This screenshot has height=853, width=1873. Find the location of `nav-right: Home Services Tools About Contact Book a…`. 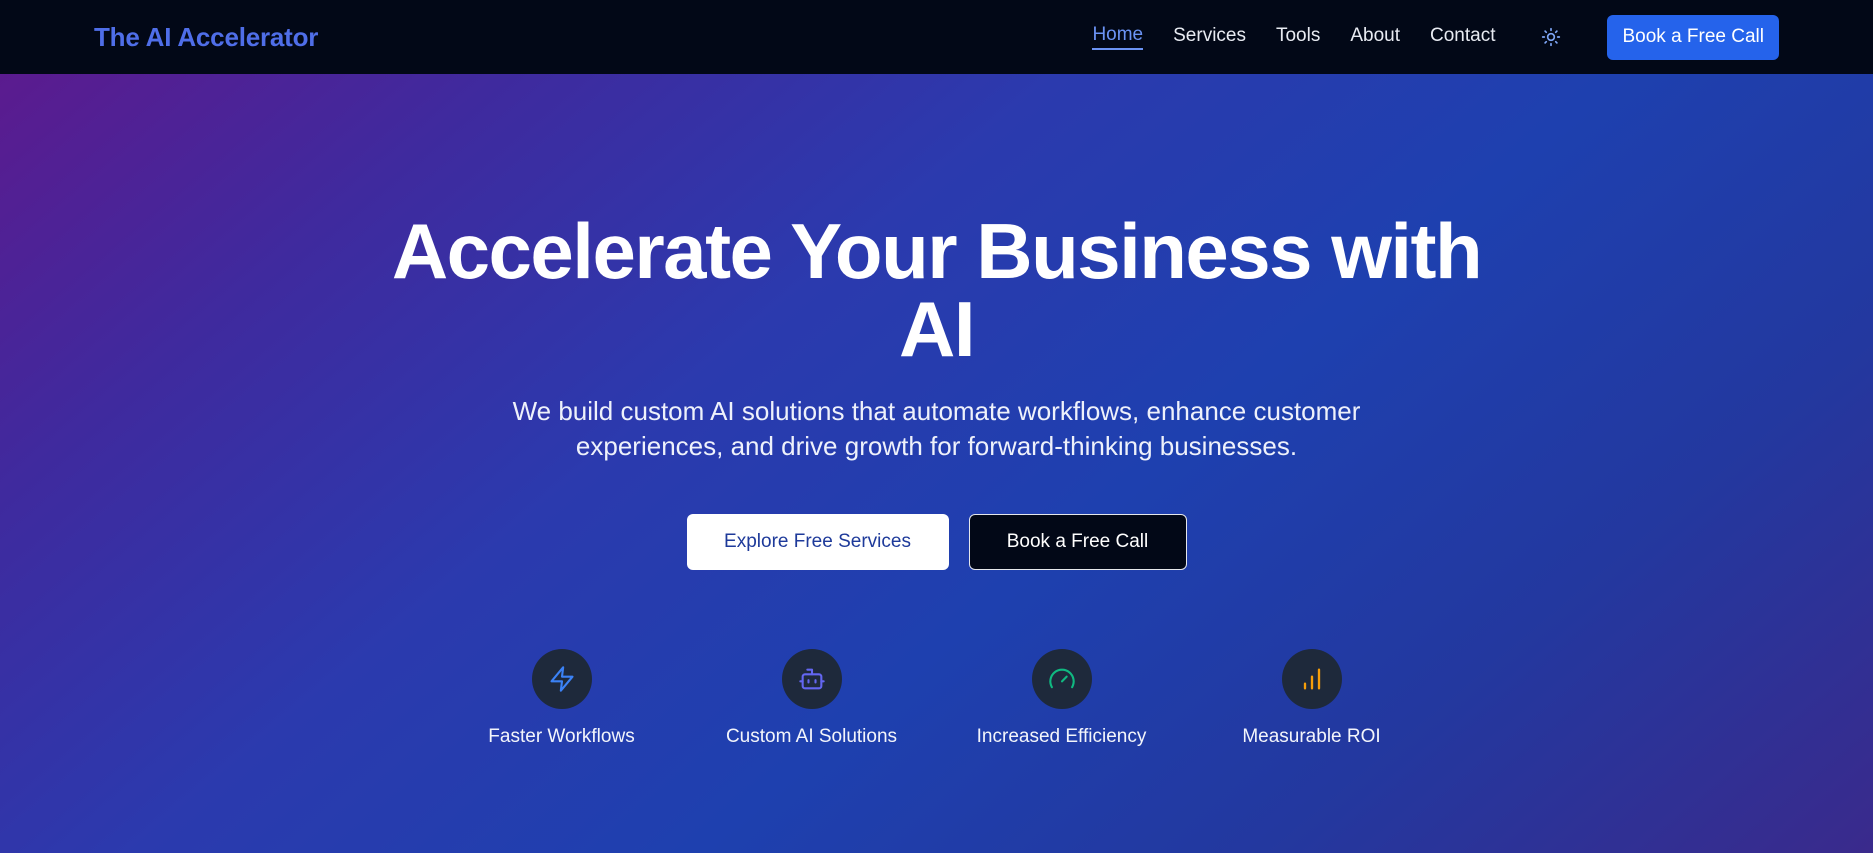

nav-right: Home Services Tools About Contact Book a… is located at coordinates (1435, 37).